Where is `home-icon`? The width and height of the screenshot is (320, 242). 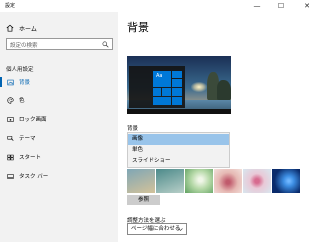 home-icon is located at coordinates (10, 28).